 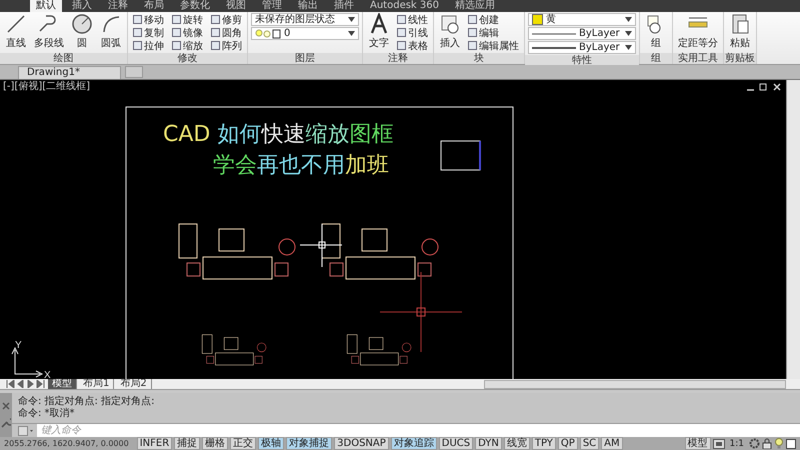 What do you see at coordinates (582, 60) in the screenshot?
I see `panel-title: 特性` at bounding box center [582, 60].